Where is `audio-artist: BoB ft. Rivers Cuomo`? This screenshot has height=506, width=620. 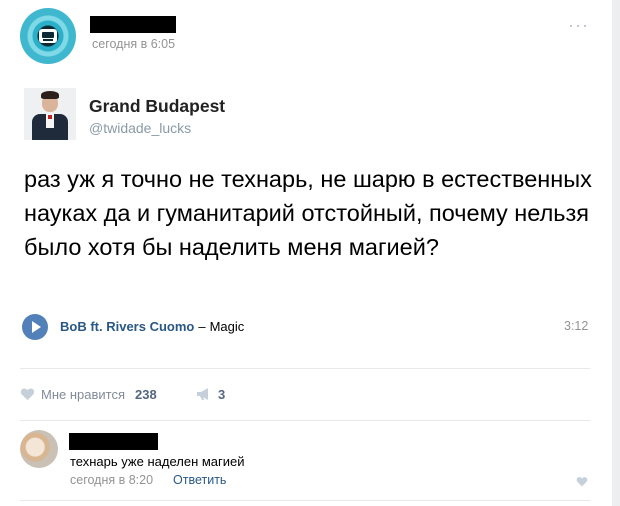
audio-artist: BoB ft. Rivers Cuomo is located at coordinates (127, 326).